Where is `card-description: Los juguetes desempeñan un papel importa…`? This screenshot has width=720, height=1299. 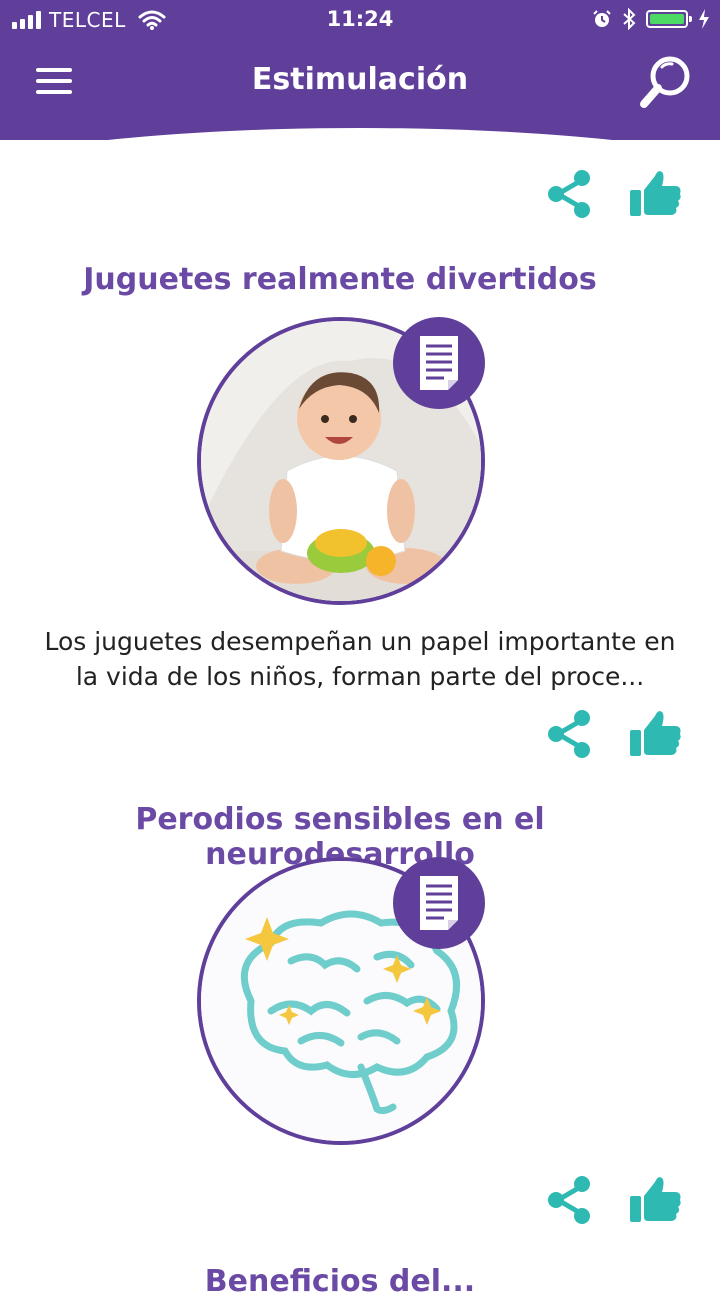
card-description: Los juguetes desempeñan un papel importa… is located at coordinates (360, 659).